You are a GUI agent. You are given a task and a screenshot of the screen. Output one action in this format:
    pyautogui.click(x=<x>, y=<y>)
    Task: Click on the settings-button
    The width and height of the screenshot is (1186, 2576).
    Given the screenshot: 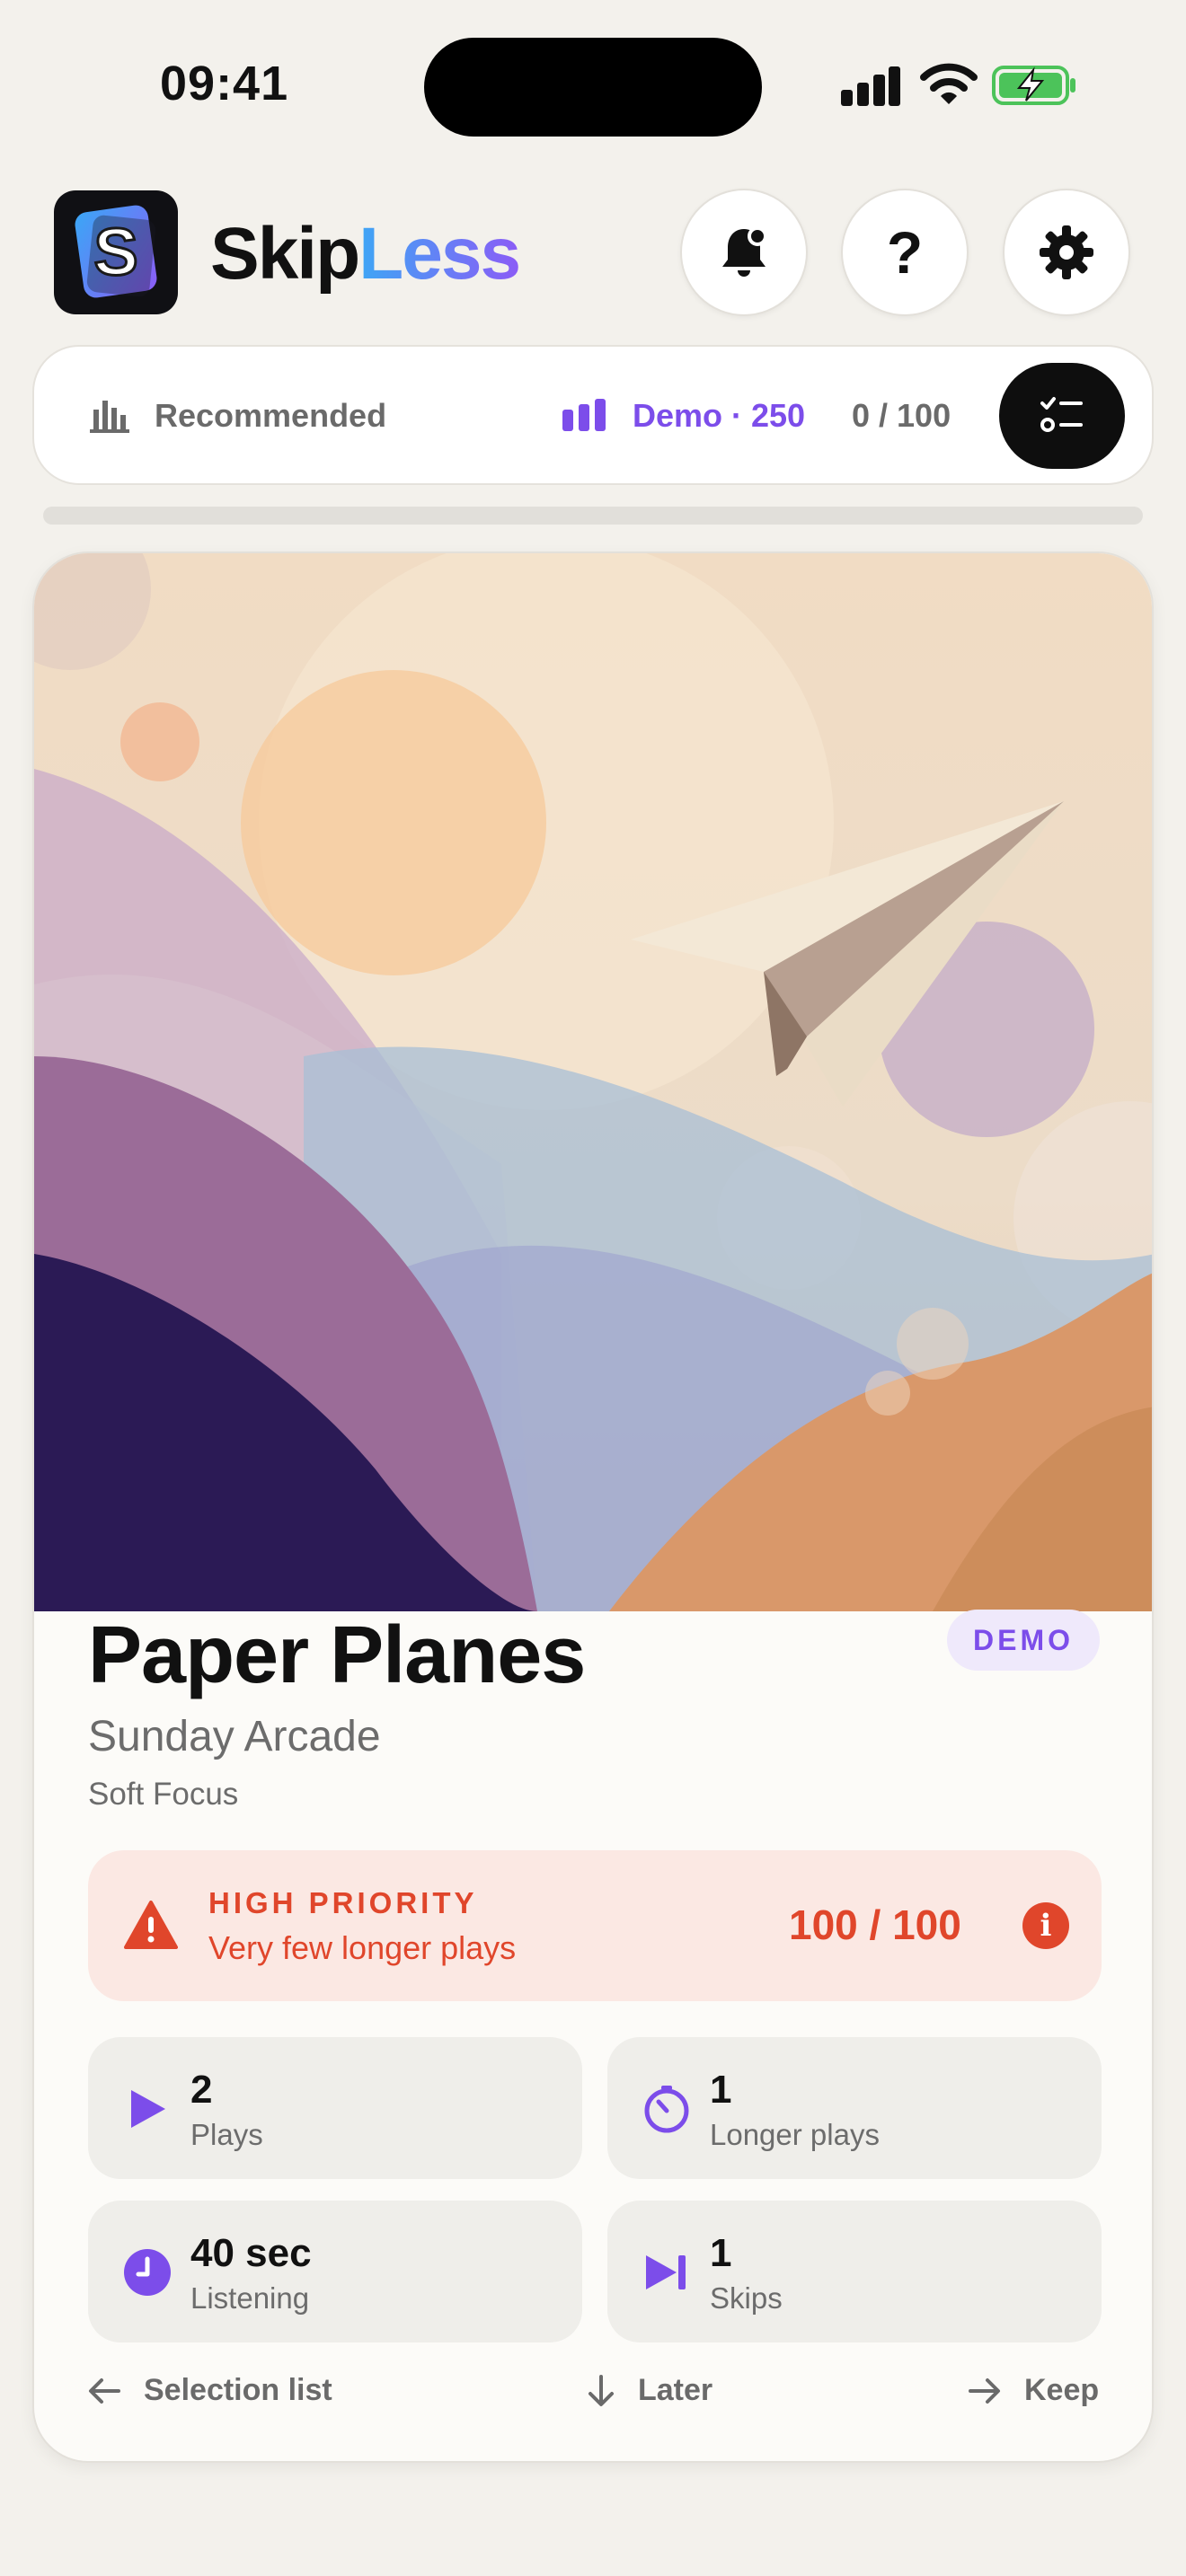 What is the action you would take?
    pyautogui.click(x=1066, y=252)
    